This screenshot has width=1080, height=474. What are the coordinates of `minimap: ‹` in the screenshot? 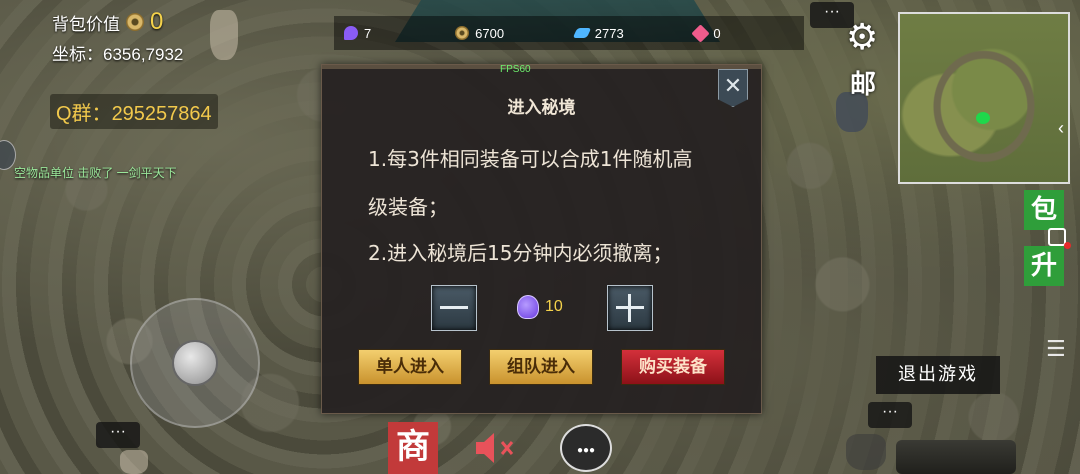 It's located at (984, 98).